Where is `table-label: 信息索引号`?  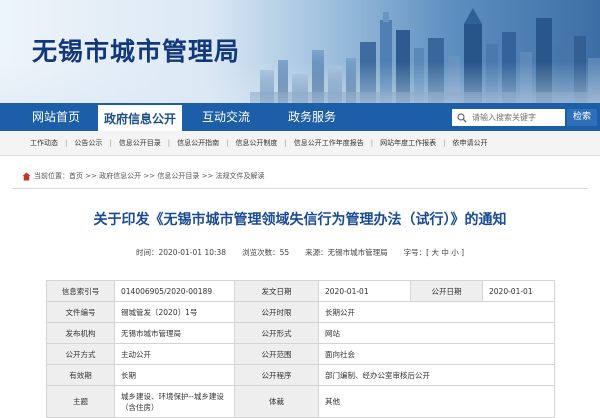 table-label: 信息索引号 is located at coordinates (80, 291).